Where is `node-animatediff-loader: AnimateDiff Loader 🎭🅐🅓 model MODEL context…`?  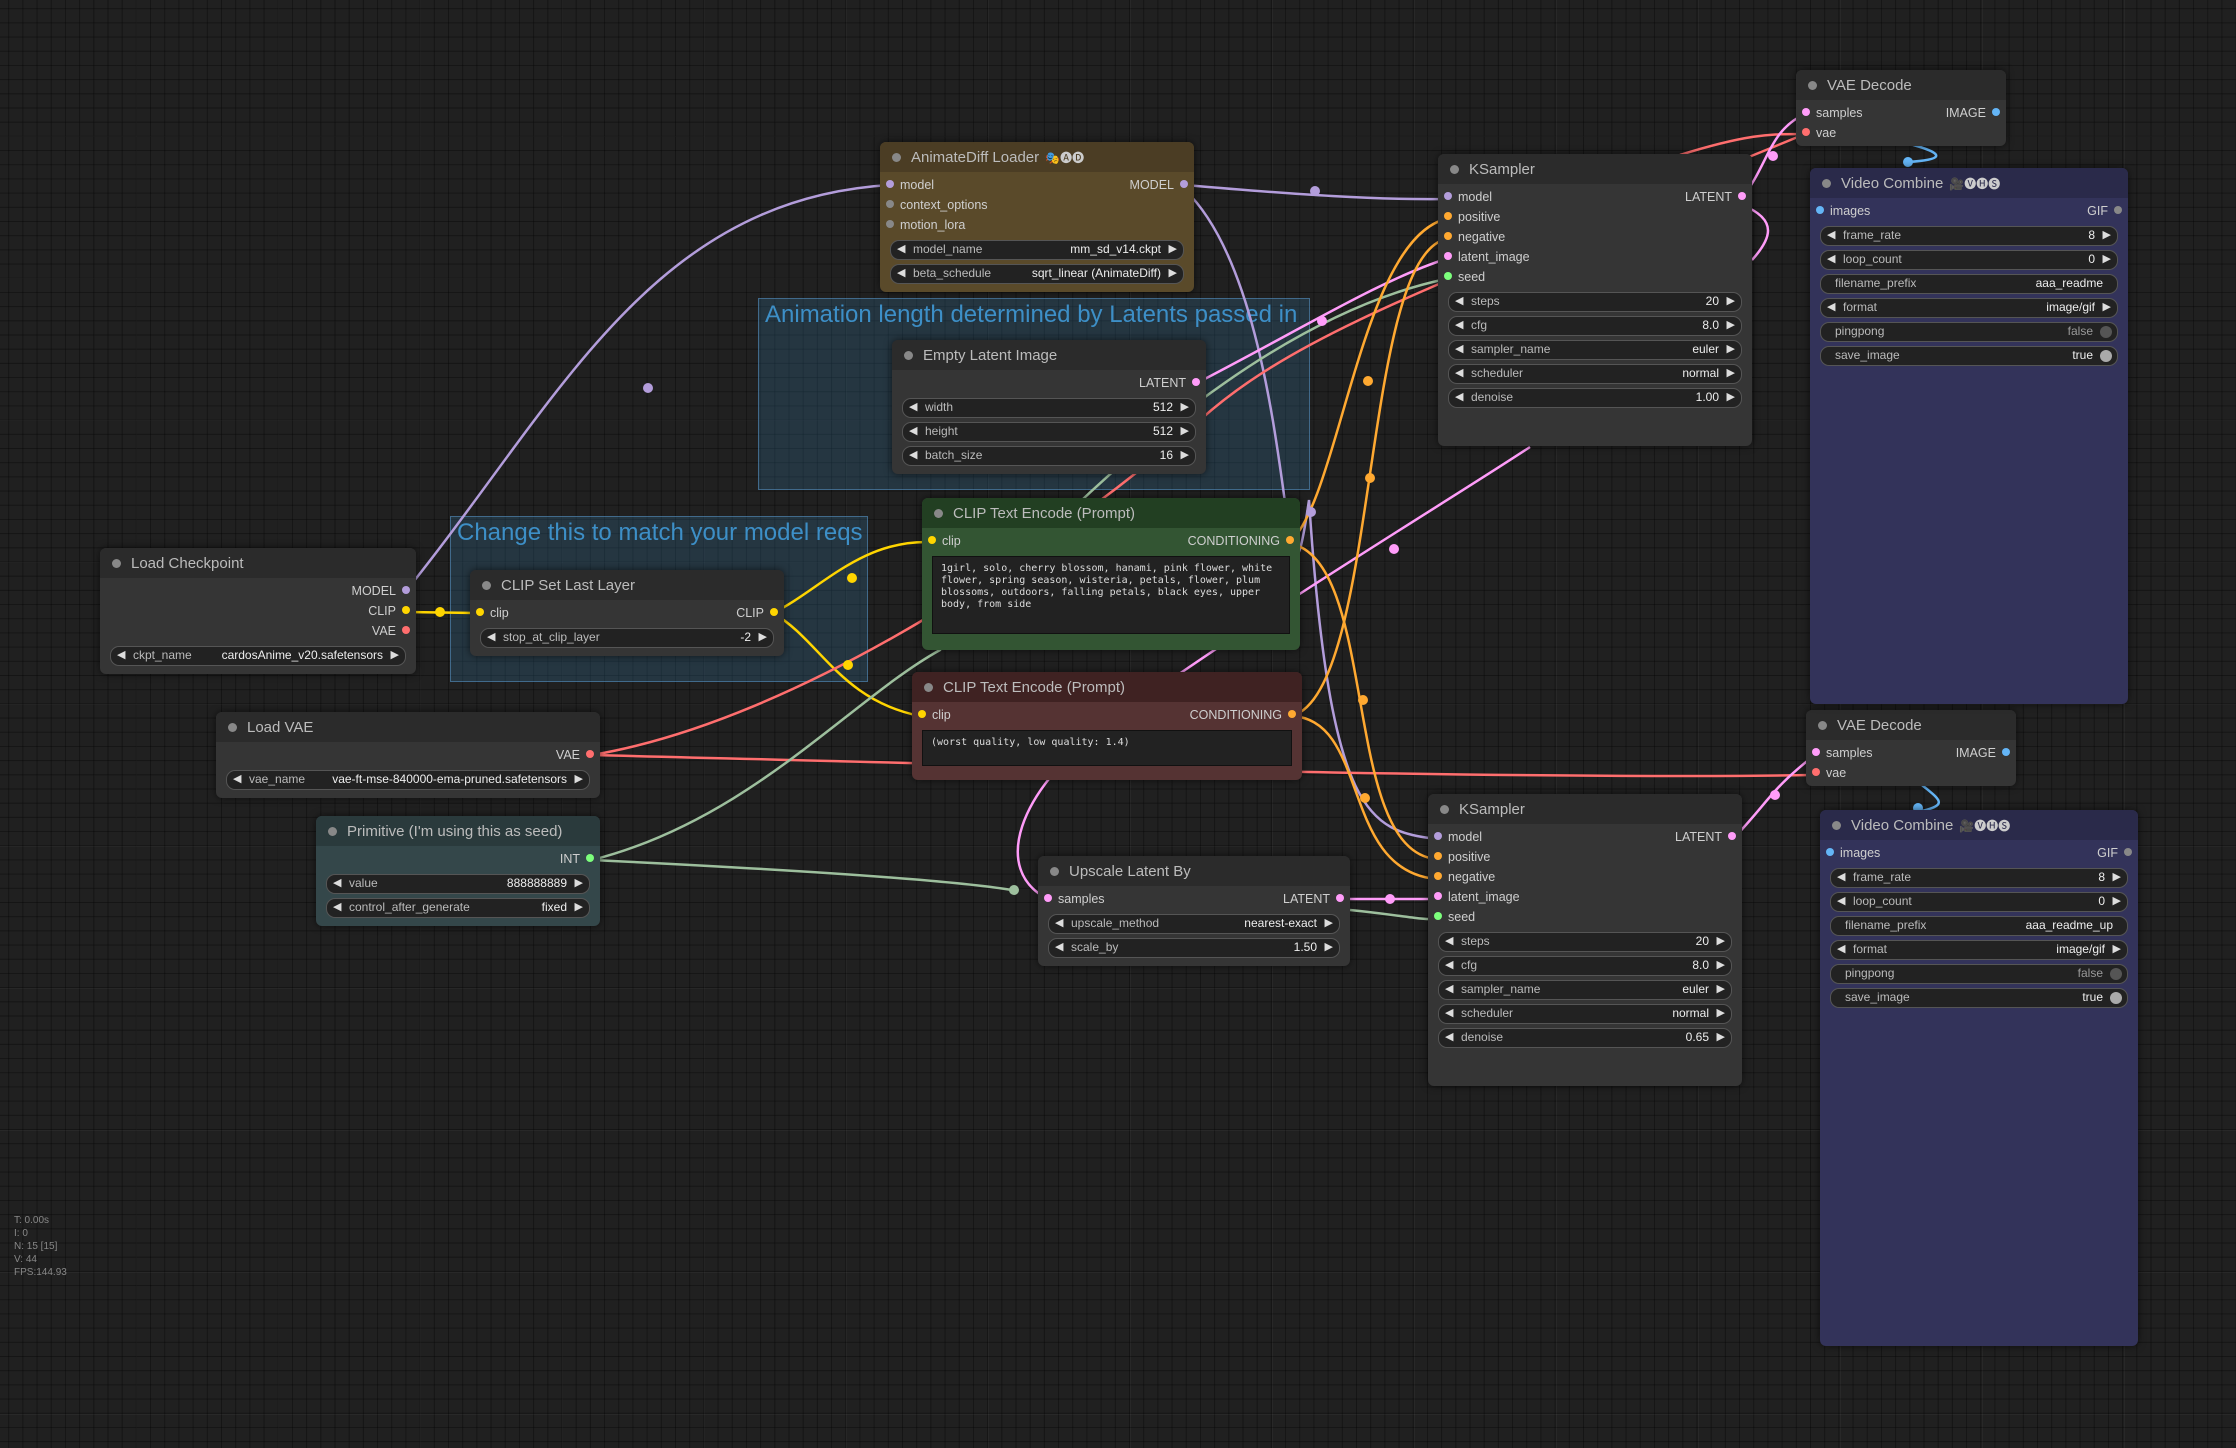 node-animatediff-loader: AnimateDiff Loader 🎭🅐🅓 model MODEL context… is located at coordinates (1037, 217).